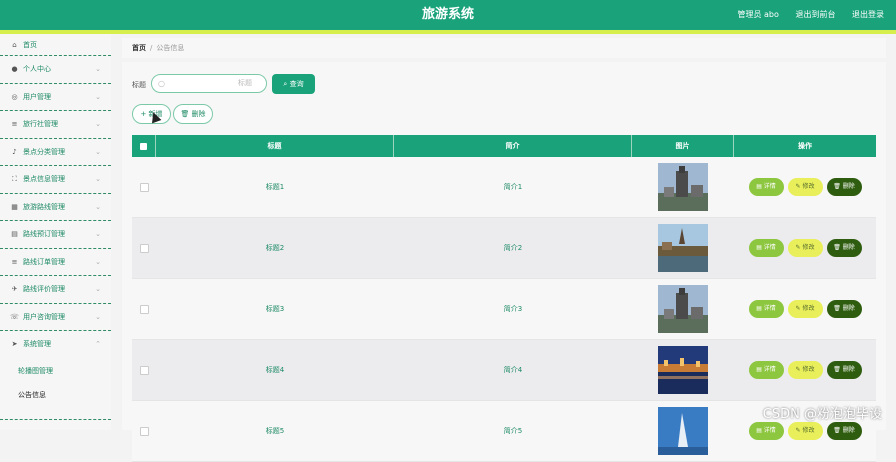 The height and width of the screenshot is (462, 896). I want to click on mic-icon: ♪, so click(14, 151).